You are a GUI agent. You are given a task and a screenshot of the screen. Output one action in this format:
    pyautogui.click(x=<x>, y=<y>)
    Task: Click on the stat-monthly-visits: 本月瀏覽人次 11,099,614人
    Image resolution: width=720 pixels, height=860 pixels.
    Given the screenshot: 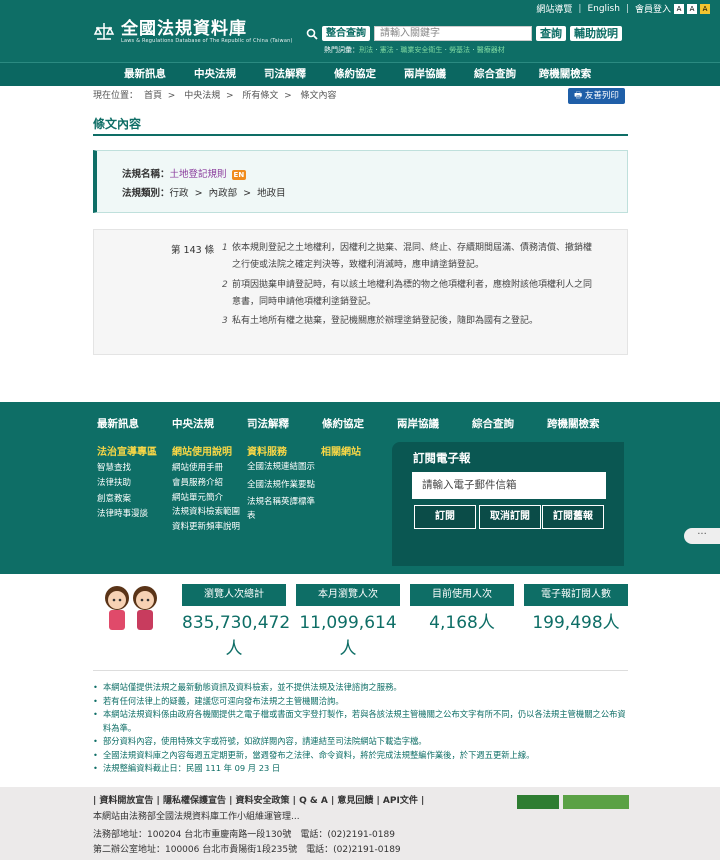 What is the action you would take?
    pyautogui.click(x=348, y=623)
    